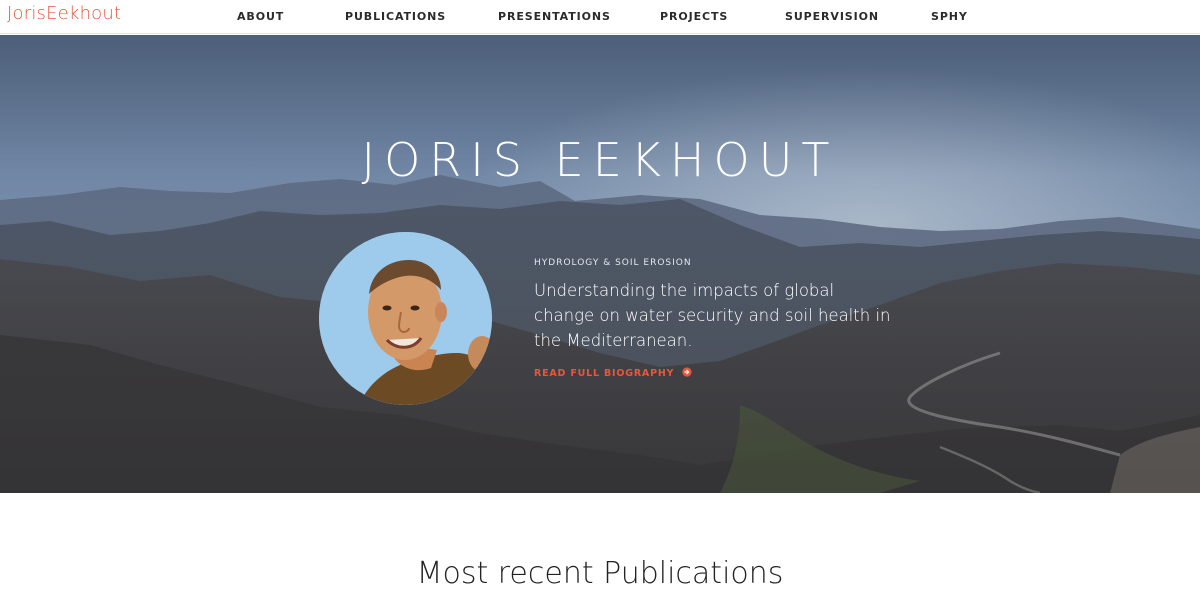  What do you see at coordinates (613, 263) in the screenshot?
I see `hero-subtitle: HYDROLOGY & SOIL EROSION` at bounding box center [613, 263].